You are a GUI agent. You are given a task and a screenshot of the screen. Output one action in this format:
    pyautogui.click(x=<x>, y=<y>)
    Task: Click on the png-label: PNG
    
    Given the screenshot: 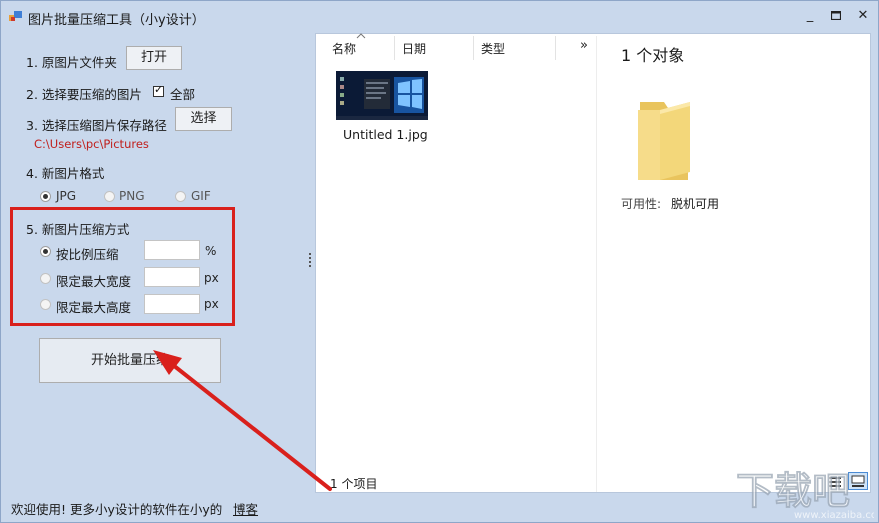 What is the action you would take?
    pyautogui.click(x=132, y=196)
    